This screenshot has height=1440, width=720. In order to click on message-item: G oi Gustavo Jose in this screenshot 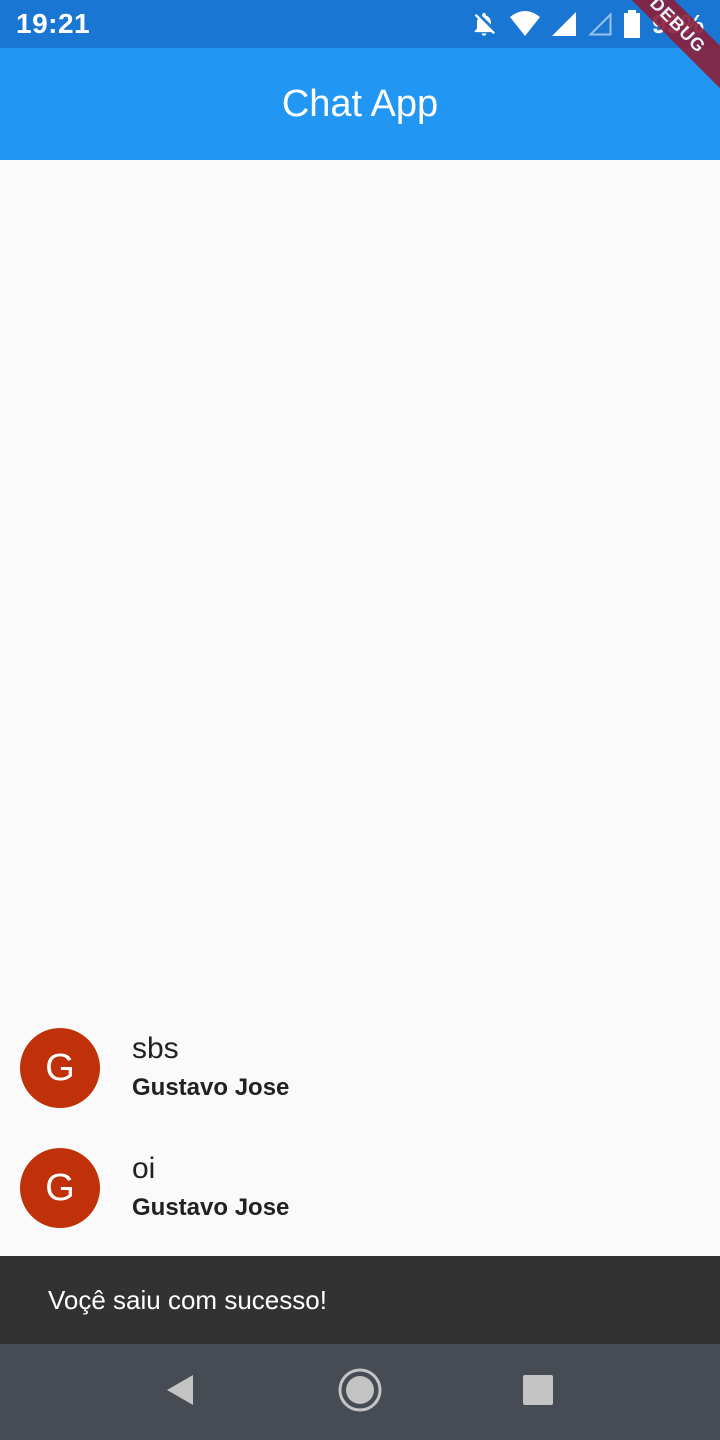, I will do `click(360, 1188)`.